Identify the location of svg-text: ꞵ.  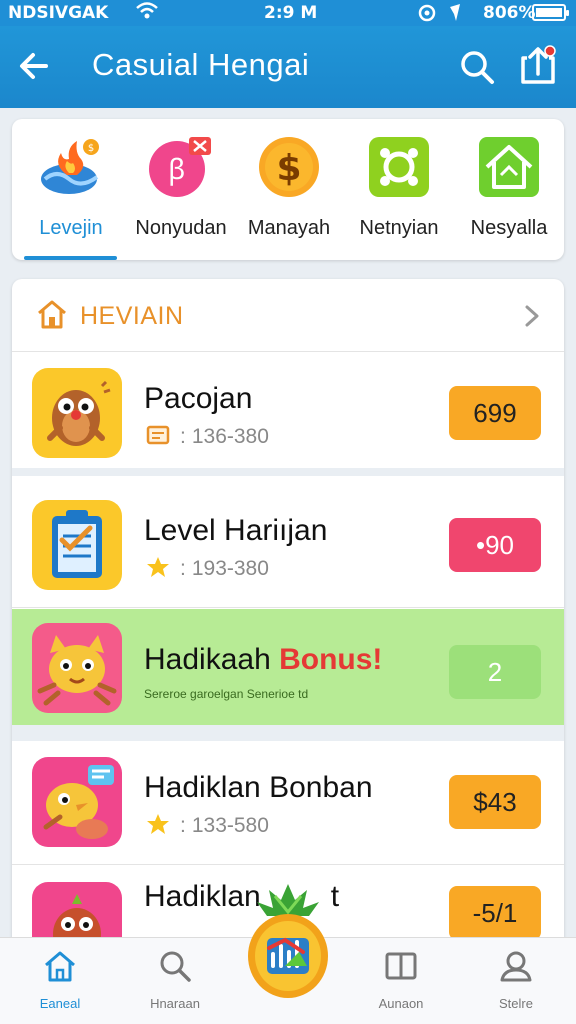
(177, 169).